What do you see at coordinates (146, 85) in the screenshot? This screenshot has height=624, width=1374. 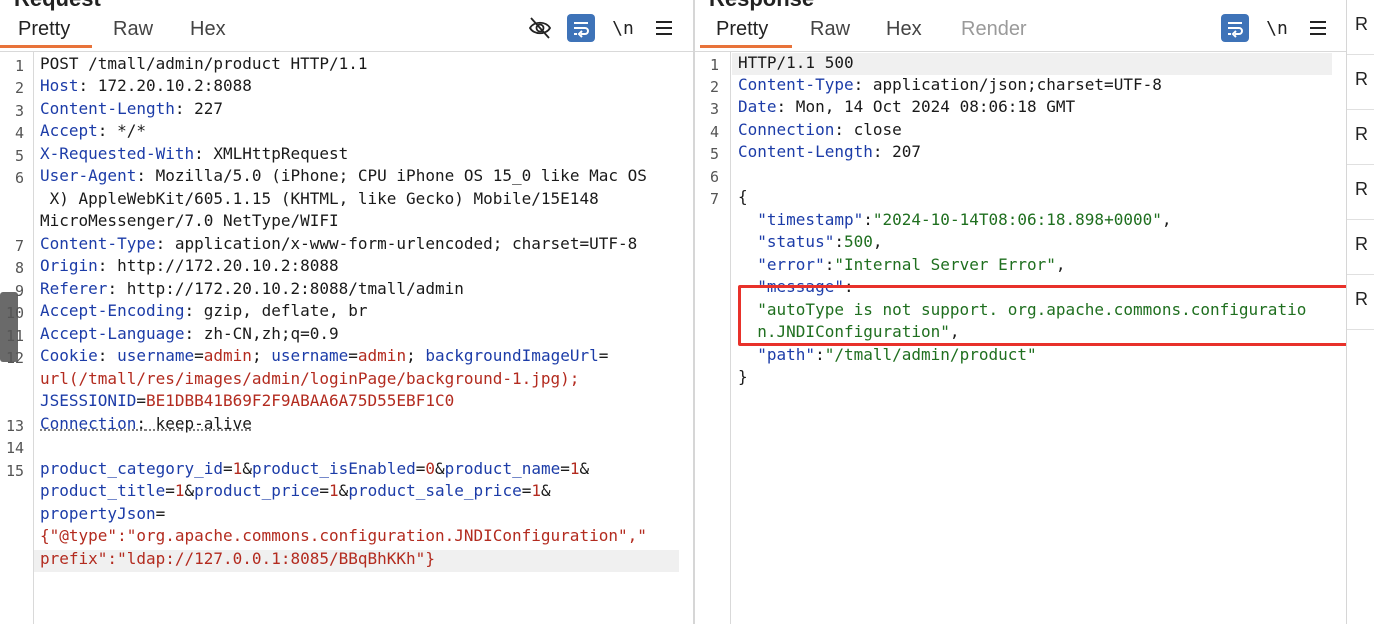 I see `request-line-2: Host: 172.20.10.2:8088` at bounding box center [146, 85].